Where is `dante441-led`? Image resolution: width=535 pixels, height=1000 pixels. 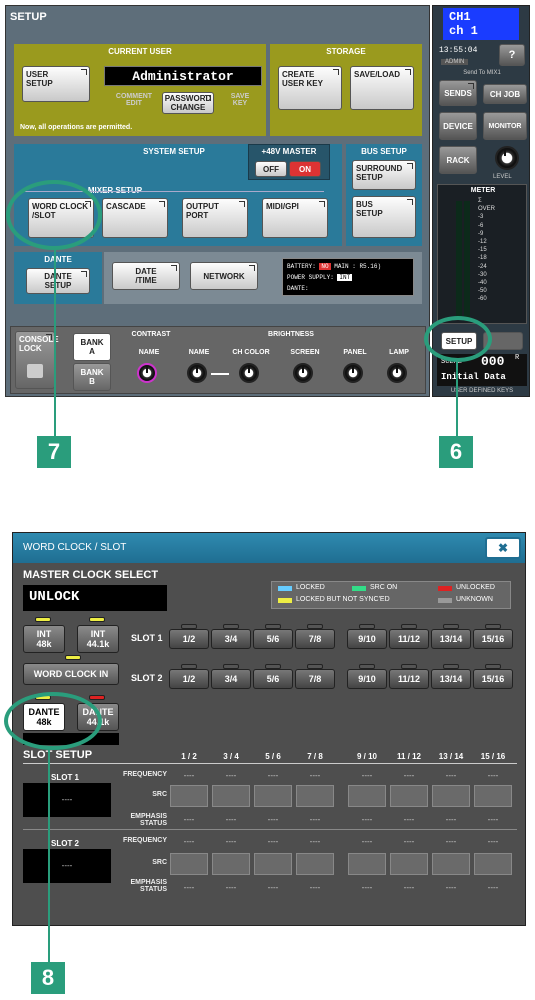
dante441-led is located at coordinates (97, 697).